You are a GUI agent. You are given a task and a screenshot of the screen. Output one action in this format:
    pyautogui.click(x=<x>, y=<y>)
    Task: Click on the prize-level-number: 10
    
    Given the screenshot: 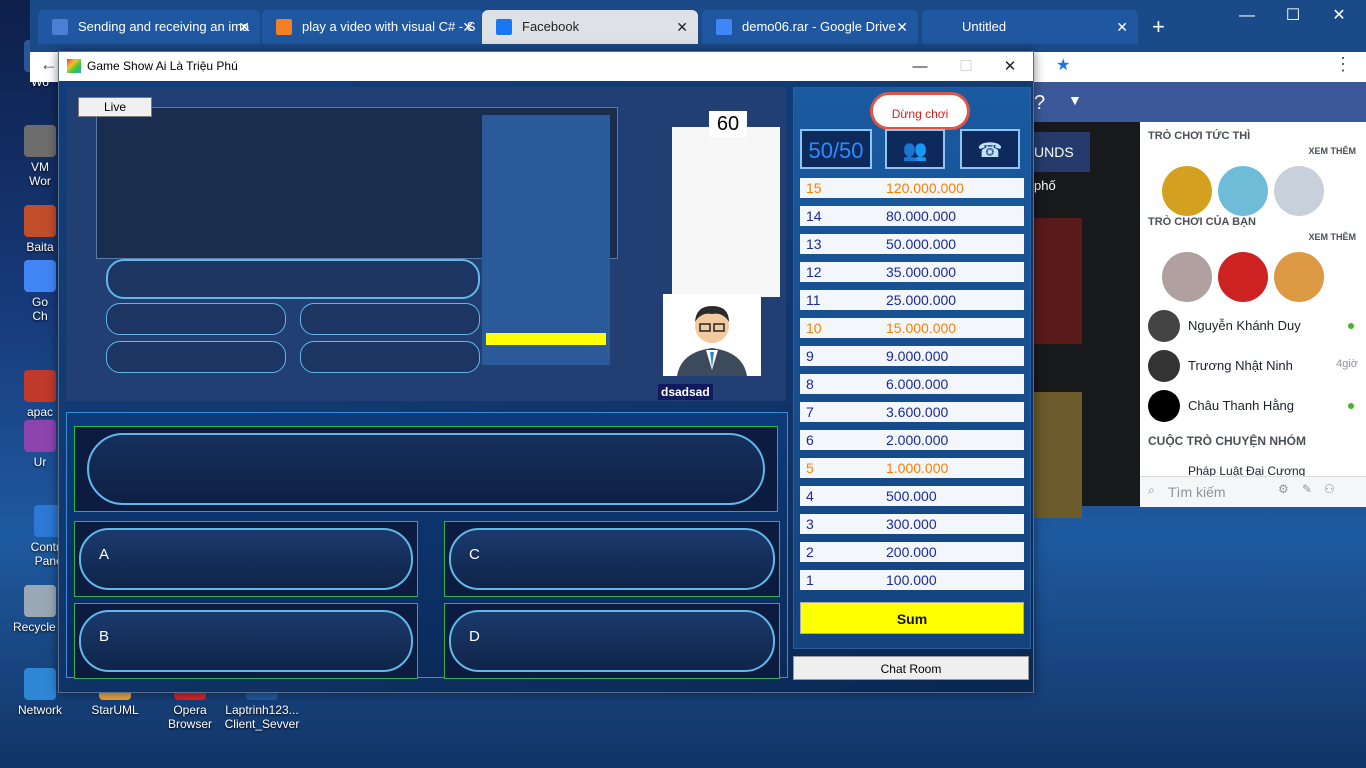 What is the action you would take?
    pyautogui.click(x=814, y=328)
    